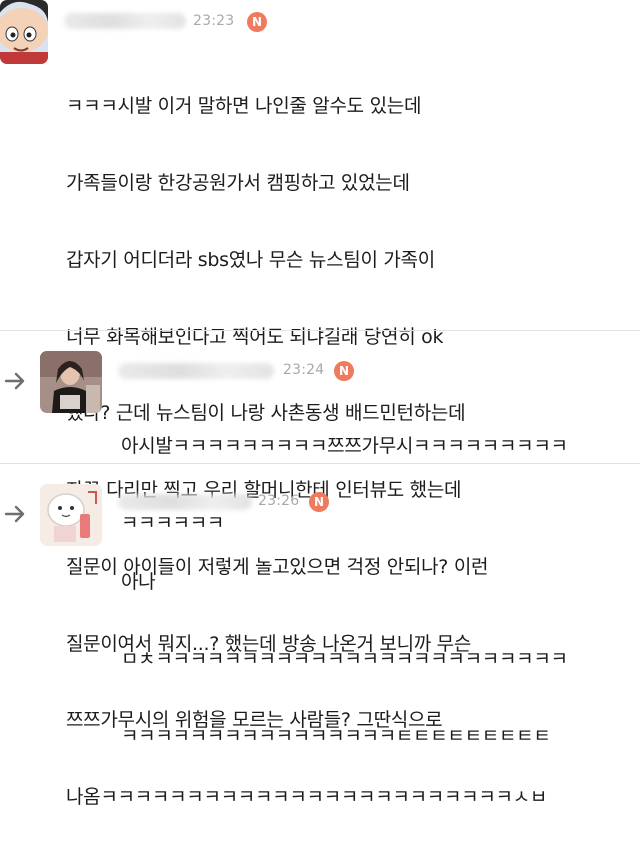 This screenshot has width=640, height=862. What do you see at coordinates (244, 106) in the screenshot?
I see `comment-line: ㅋㅋㅋ시발 이거 말하면 나인줄 알수도 있는데` at bounding box center [244, 106].